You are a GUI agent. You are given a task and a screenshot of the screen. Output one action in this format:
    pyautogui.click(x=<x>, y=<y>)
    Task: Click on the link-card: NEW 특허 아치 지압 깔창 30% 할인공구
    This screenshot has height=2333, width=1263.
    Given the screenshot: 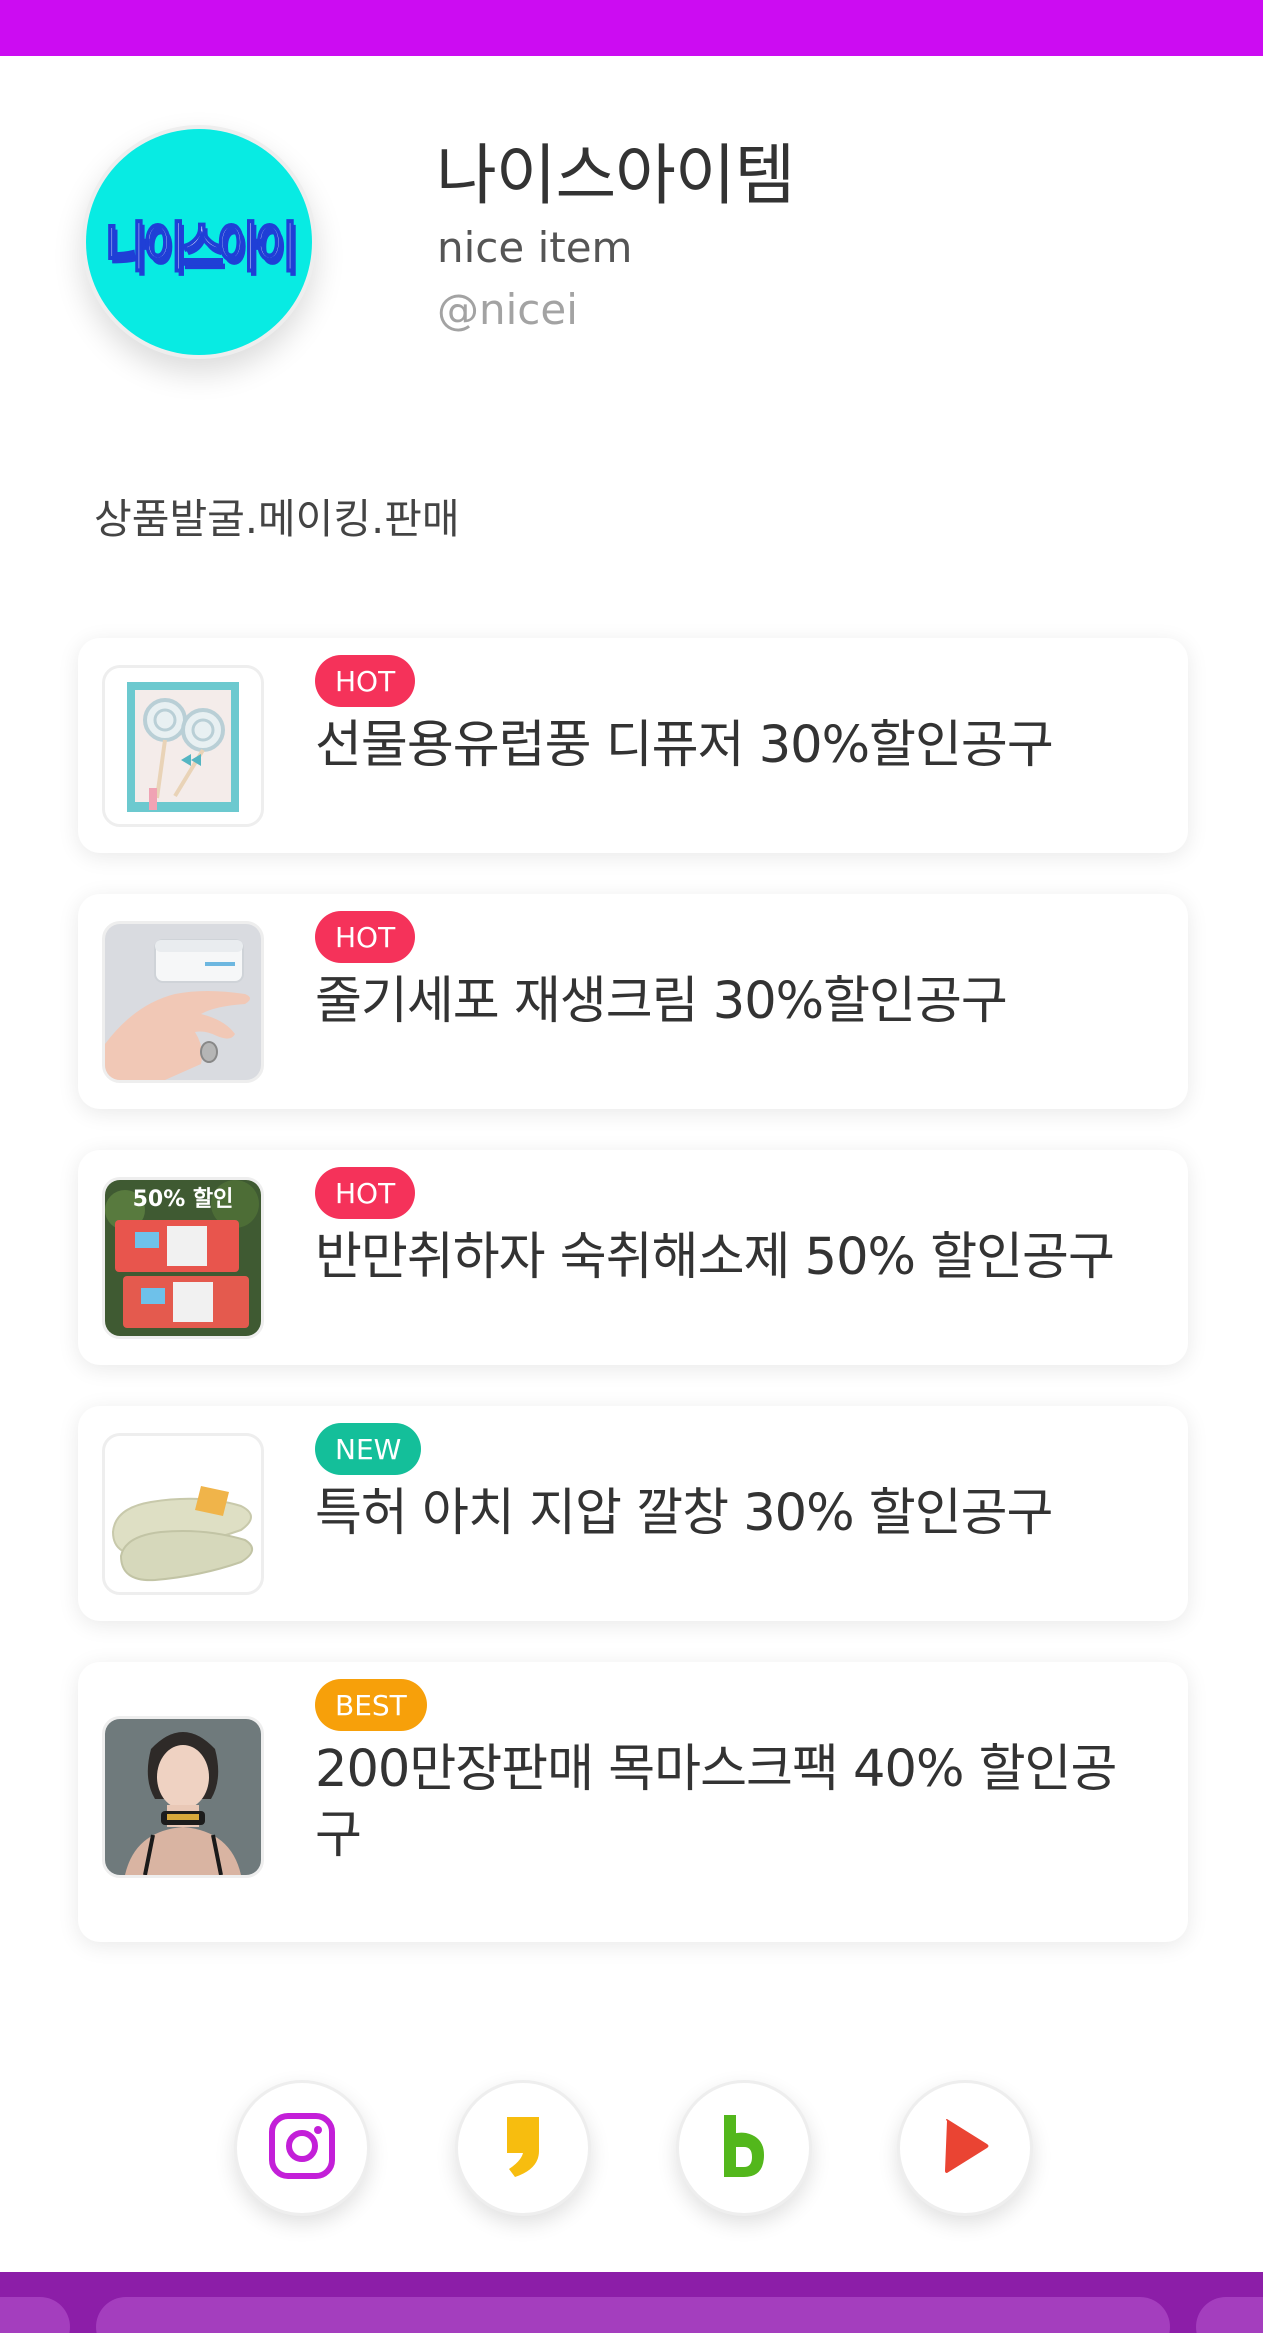 What is the action you would take?
    pyautogui.click(x=633, y=1513)
    